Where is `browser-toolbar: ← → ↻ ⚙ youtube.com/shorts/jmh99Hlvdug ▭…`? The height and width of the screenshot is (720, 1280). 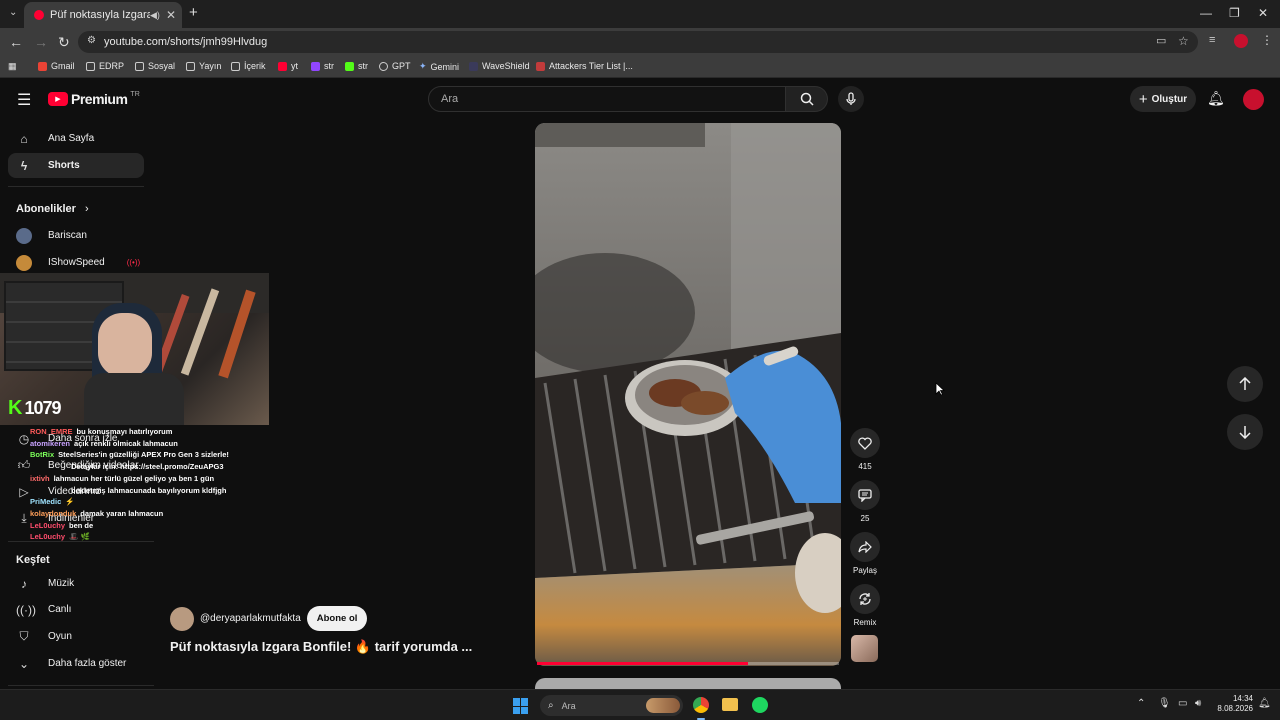
browser-toolbar: ← → ↻ ⚙ youtube.com/shorts/jmh99Hlvdug ▭… is located at coordinates (640, 42).